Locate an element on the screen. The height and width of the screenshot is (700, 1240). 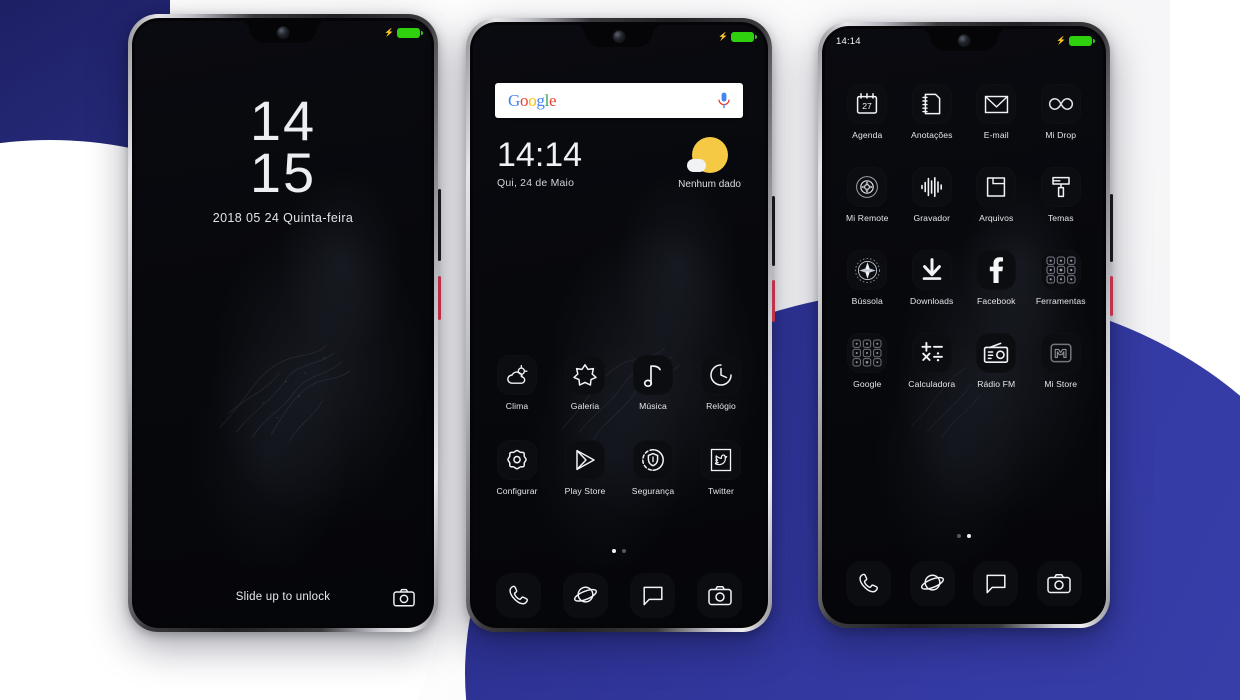
lock-camera-shortcut is located at coordinates (404, 597).